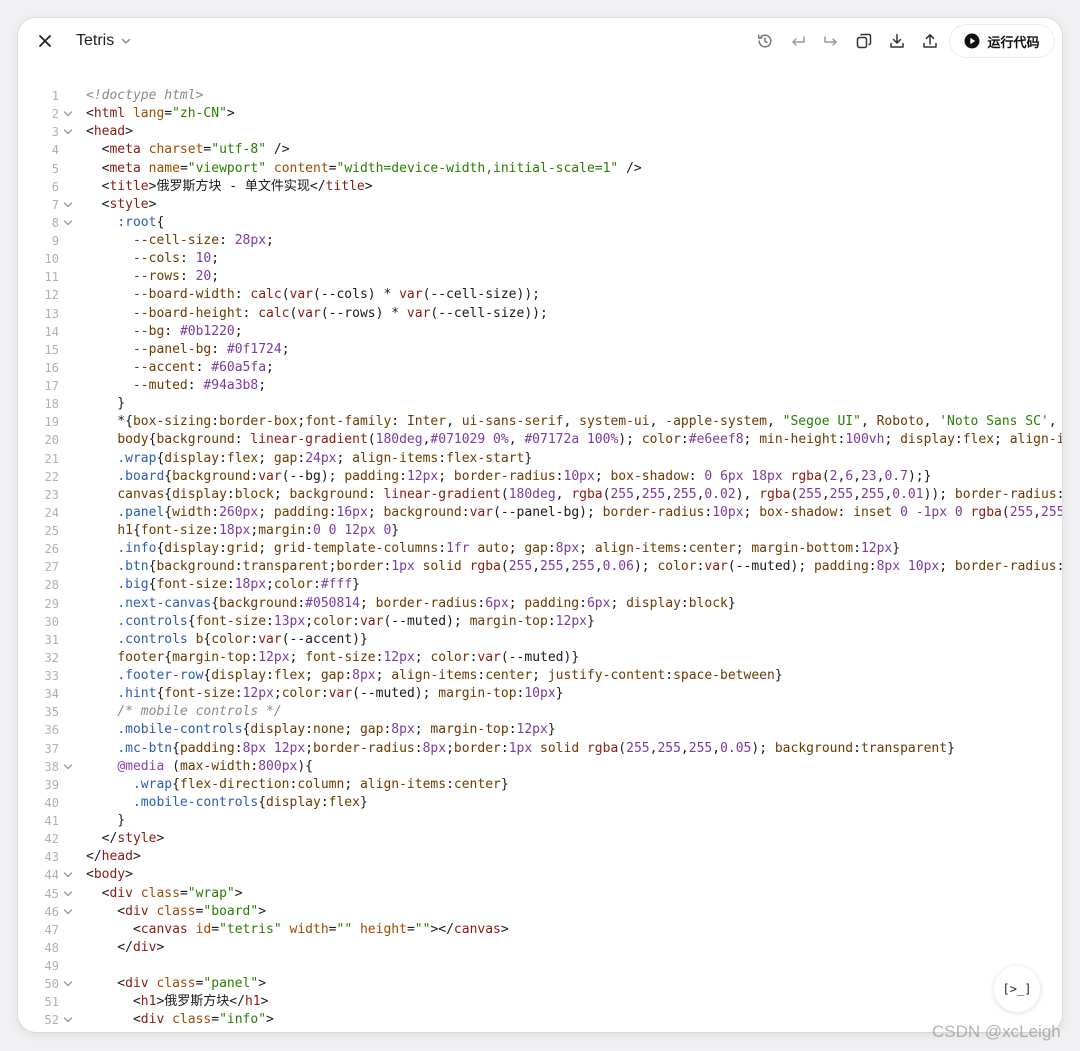  I want to click on code-text: --muted: #94a3b8;, so click(199, 385).